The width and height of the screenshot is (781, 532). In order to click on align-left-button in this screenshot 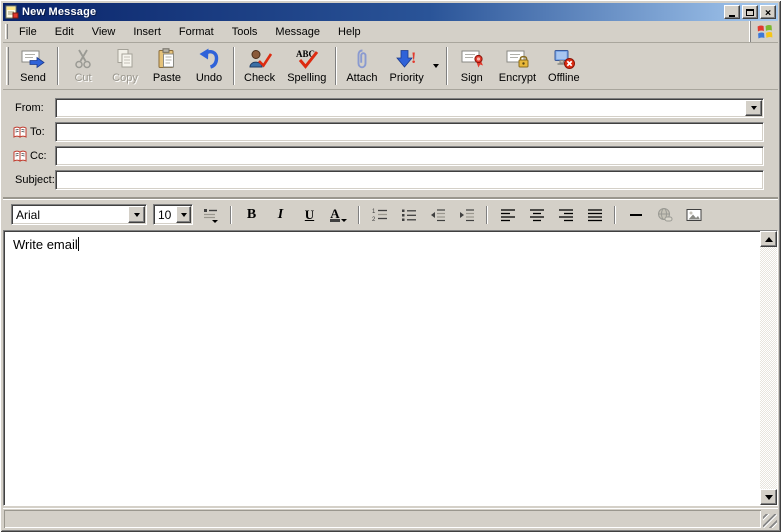, I will do `click(507, 214)`.